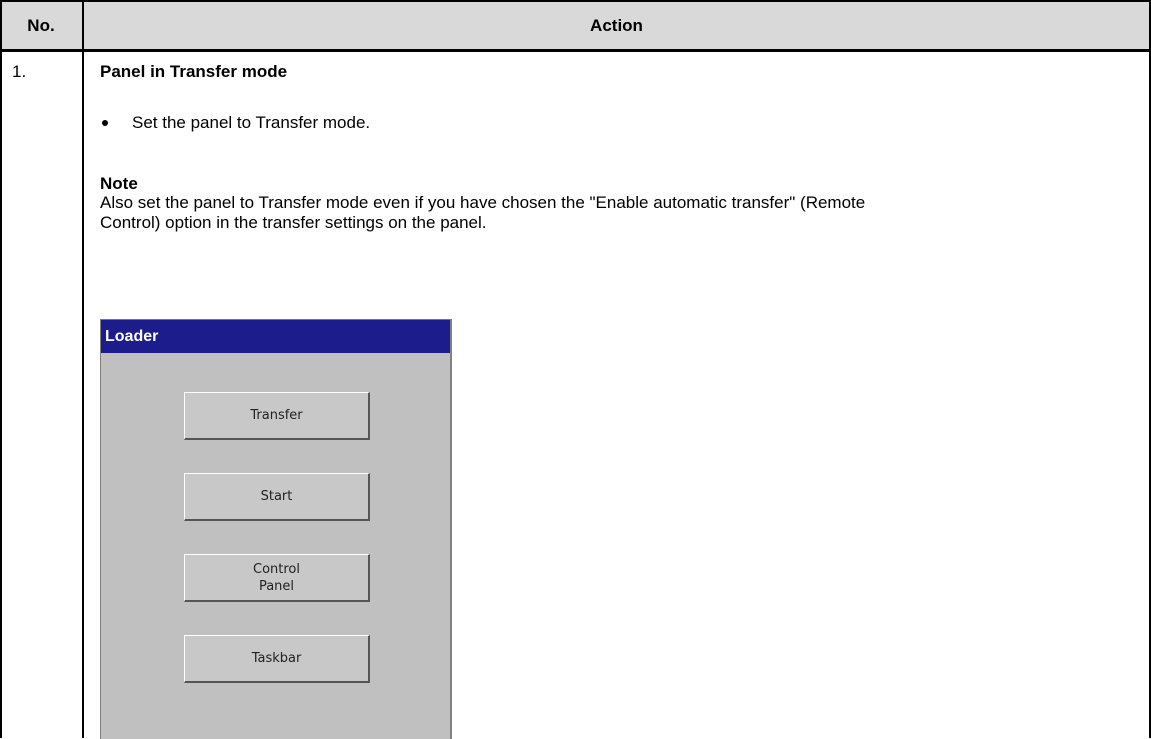 Image resolution: width=1151 pixels, height=739 pixels. I want to click on bullet-text: Set the panel to Transfer mode., so click(251, 122).